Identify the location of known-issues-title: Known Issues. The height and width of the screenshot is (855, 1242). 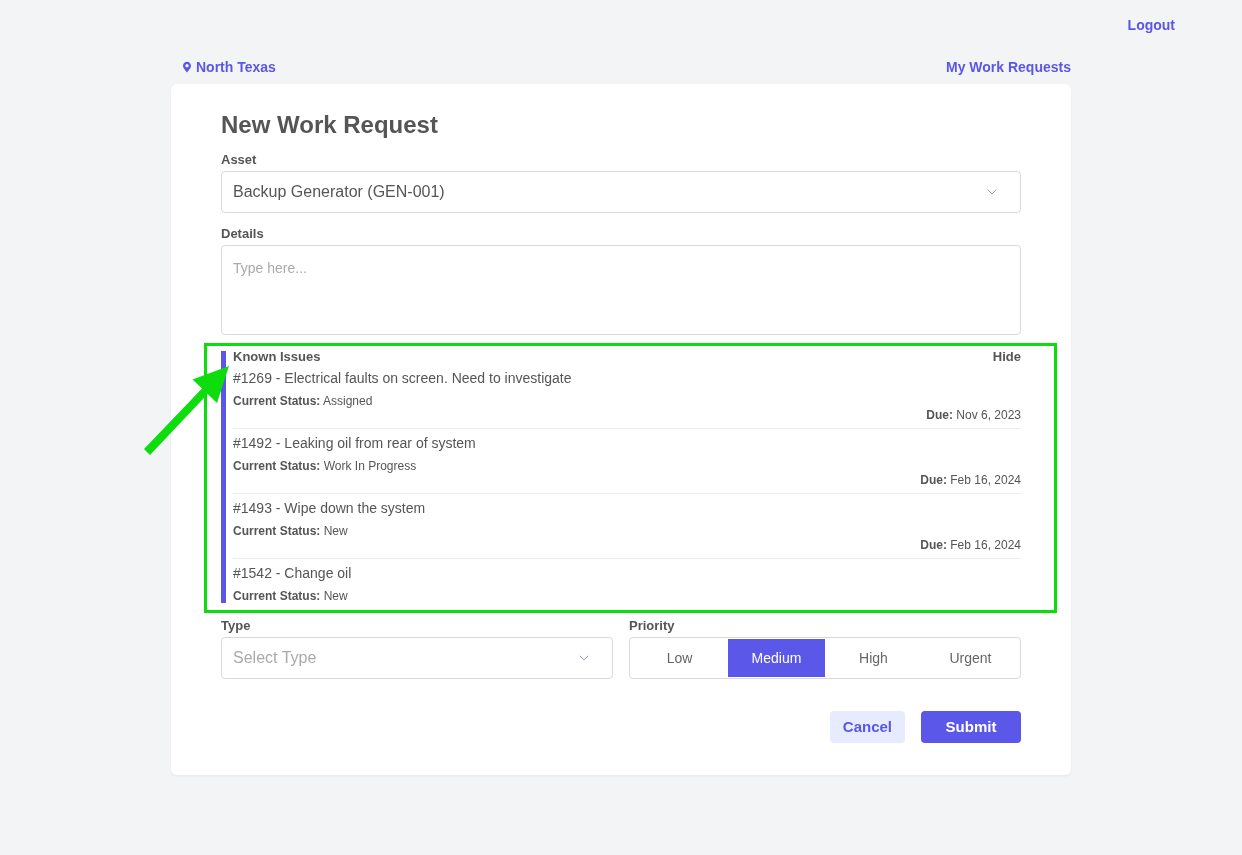
(277, 357).